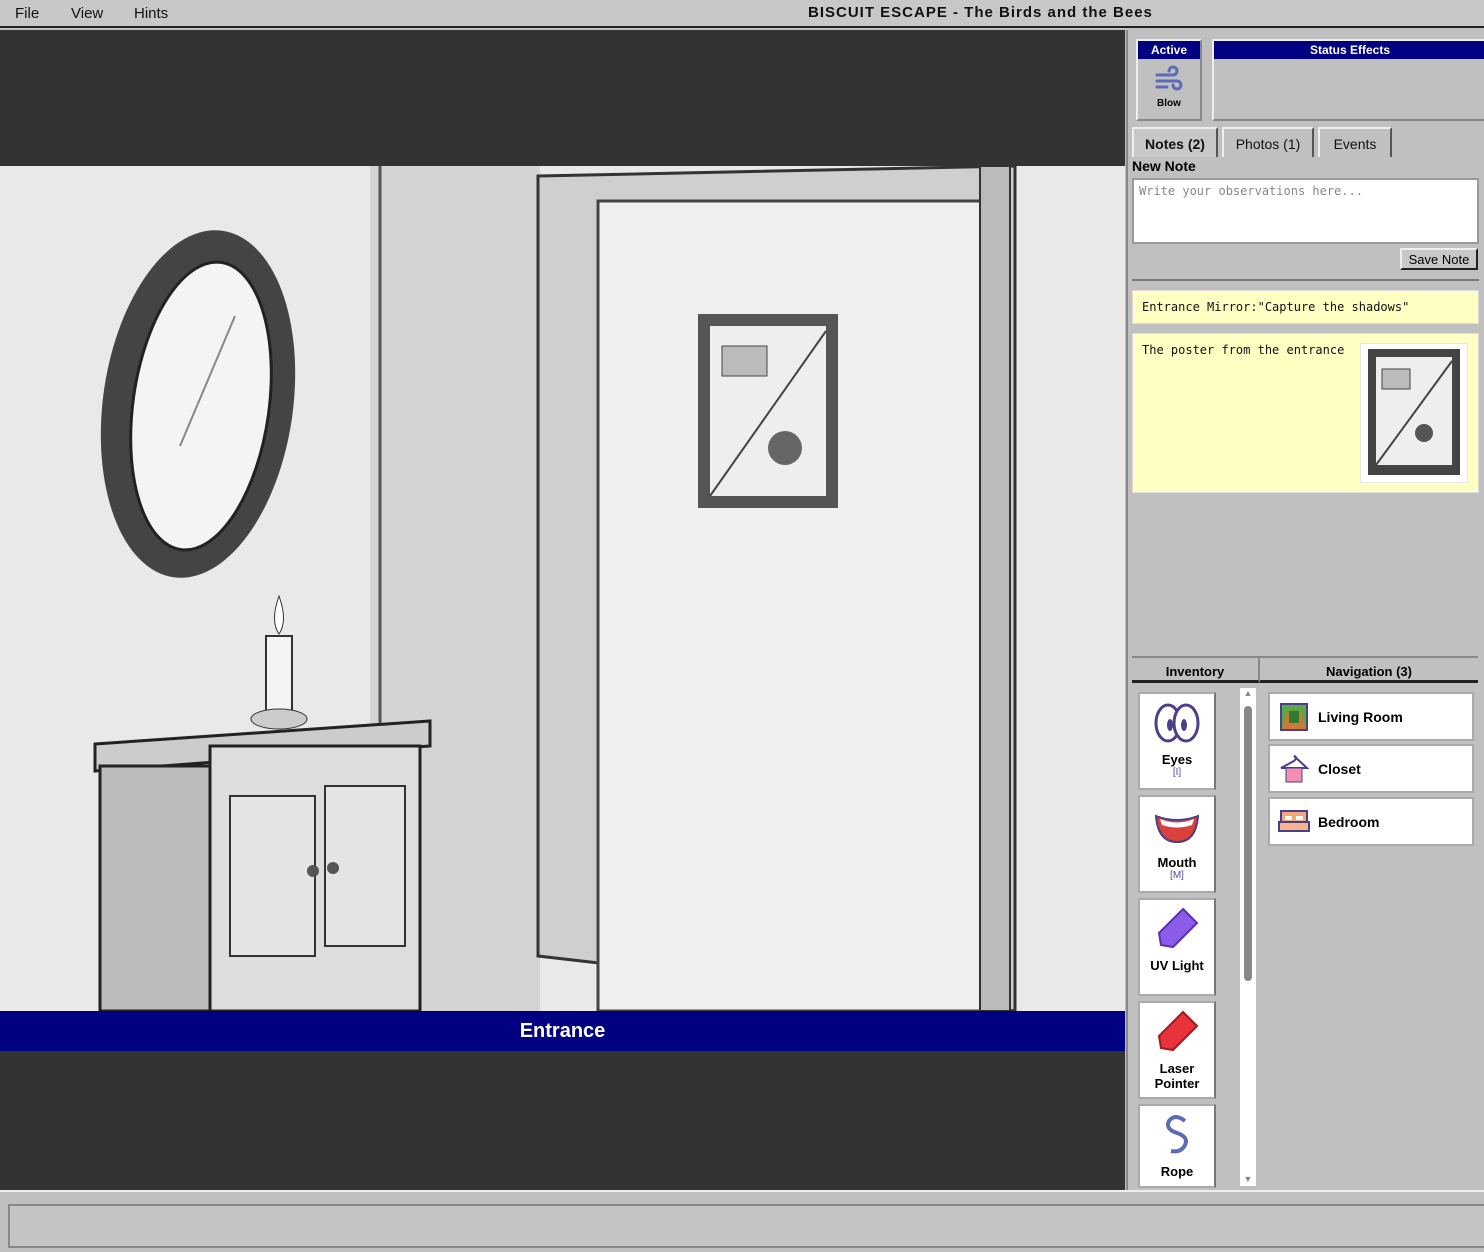  I want to click on wind-icon, so click(1169, 78).